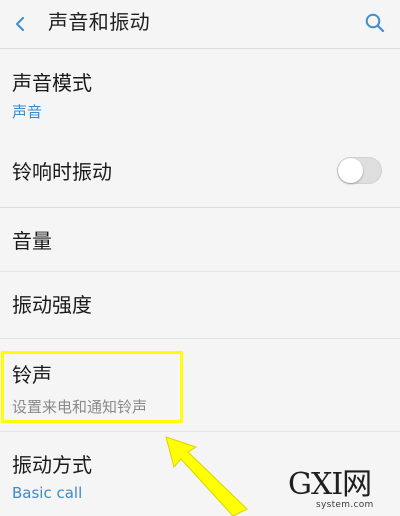  Describe the element at coordinates (32, 241) in the screenshot. I see `volume-label: 音量` at that location.